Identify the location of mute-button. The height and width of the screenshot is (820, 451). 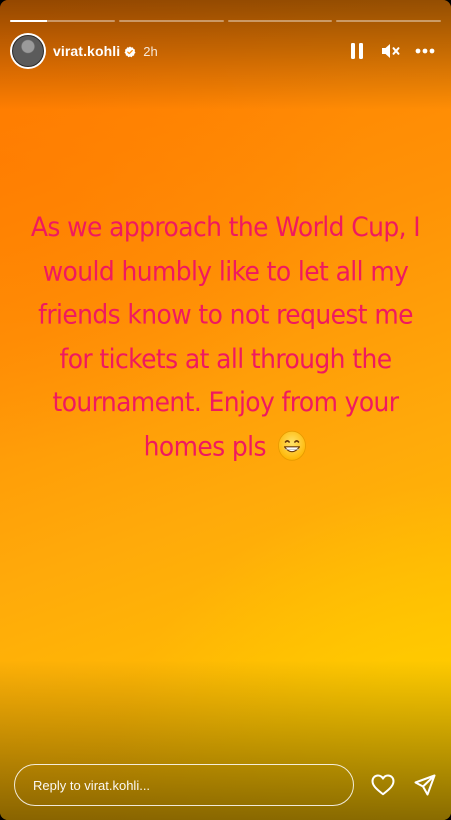
(391, 51).